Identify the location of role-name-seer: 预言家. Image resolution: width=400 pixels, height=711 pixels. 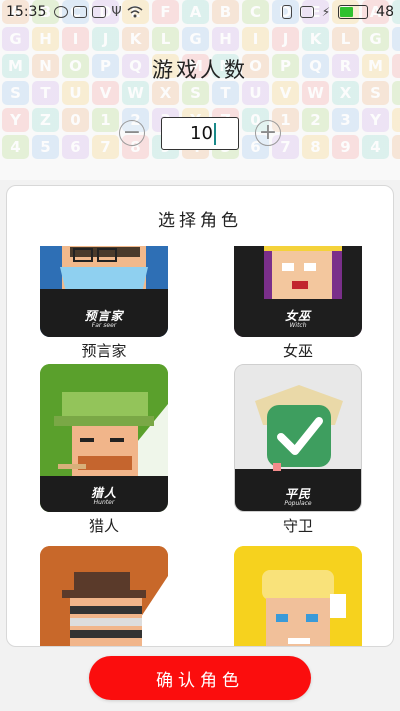
(104, 351).